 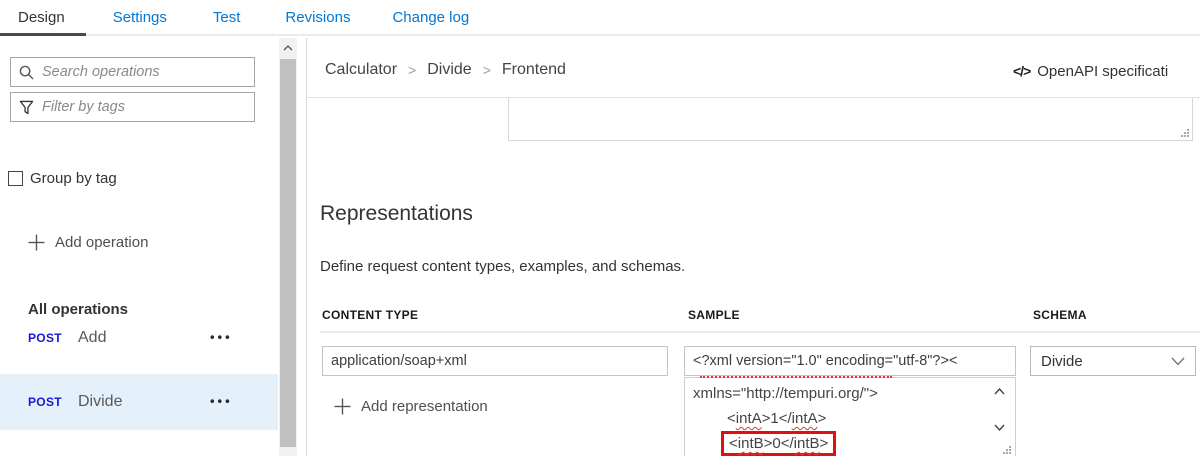 What do you see at coordinates (999, 410) in the screenshot?
I see `sample-scrollbar` at bounding box center [999, 410].